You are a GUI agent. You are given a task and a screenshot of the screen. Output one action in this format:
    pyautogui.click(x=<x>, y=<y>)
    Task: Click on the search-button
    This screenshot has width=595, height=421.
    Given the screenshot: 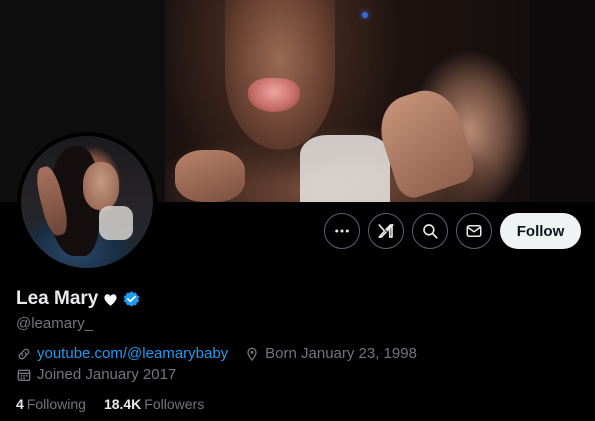 What is the action you would take?
    pyautogui.click(x=430, y=231)
    